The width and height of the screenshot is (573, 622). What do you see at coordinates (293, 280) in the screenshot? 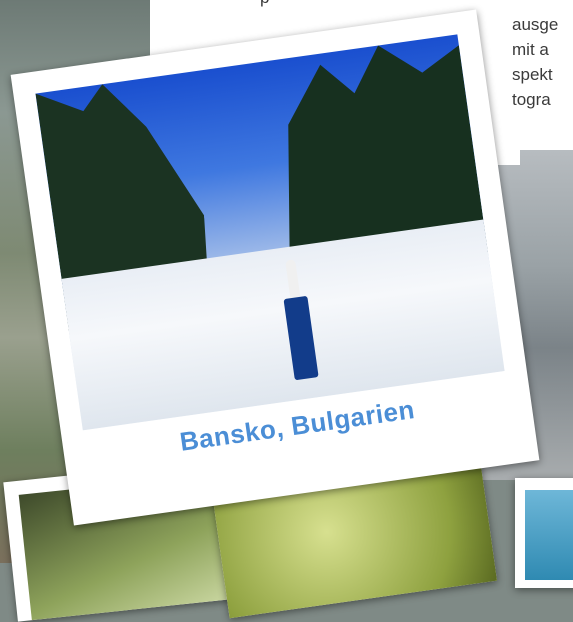
I see `bottle-tip` at bounding box center [293, 280].